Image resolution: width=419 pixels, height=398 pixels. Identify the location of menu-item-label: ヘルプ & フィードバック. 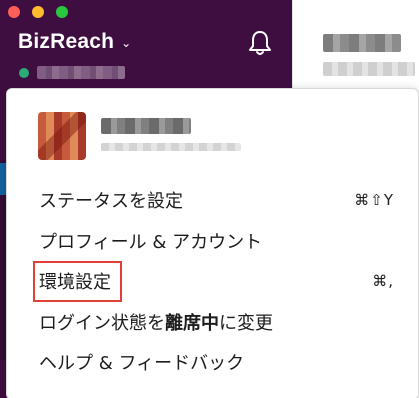
(142, 363).